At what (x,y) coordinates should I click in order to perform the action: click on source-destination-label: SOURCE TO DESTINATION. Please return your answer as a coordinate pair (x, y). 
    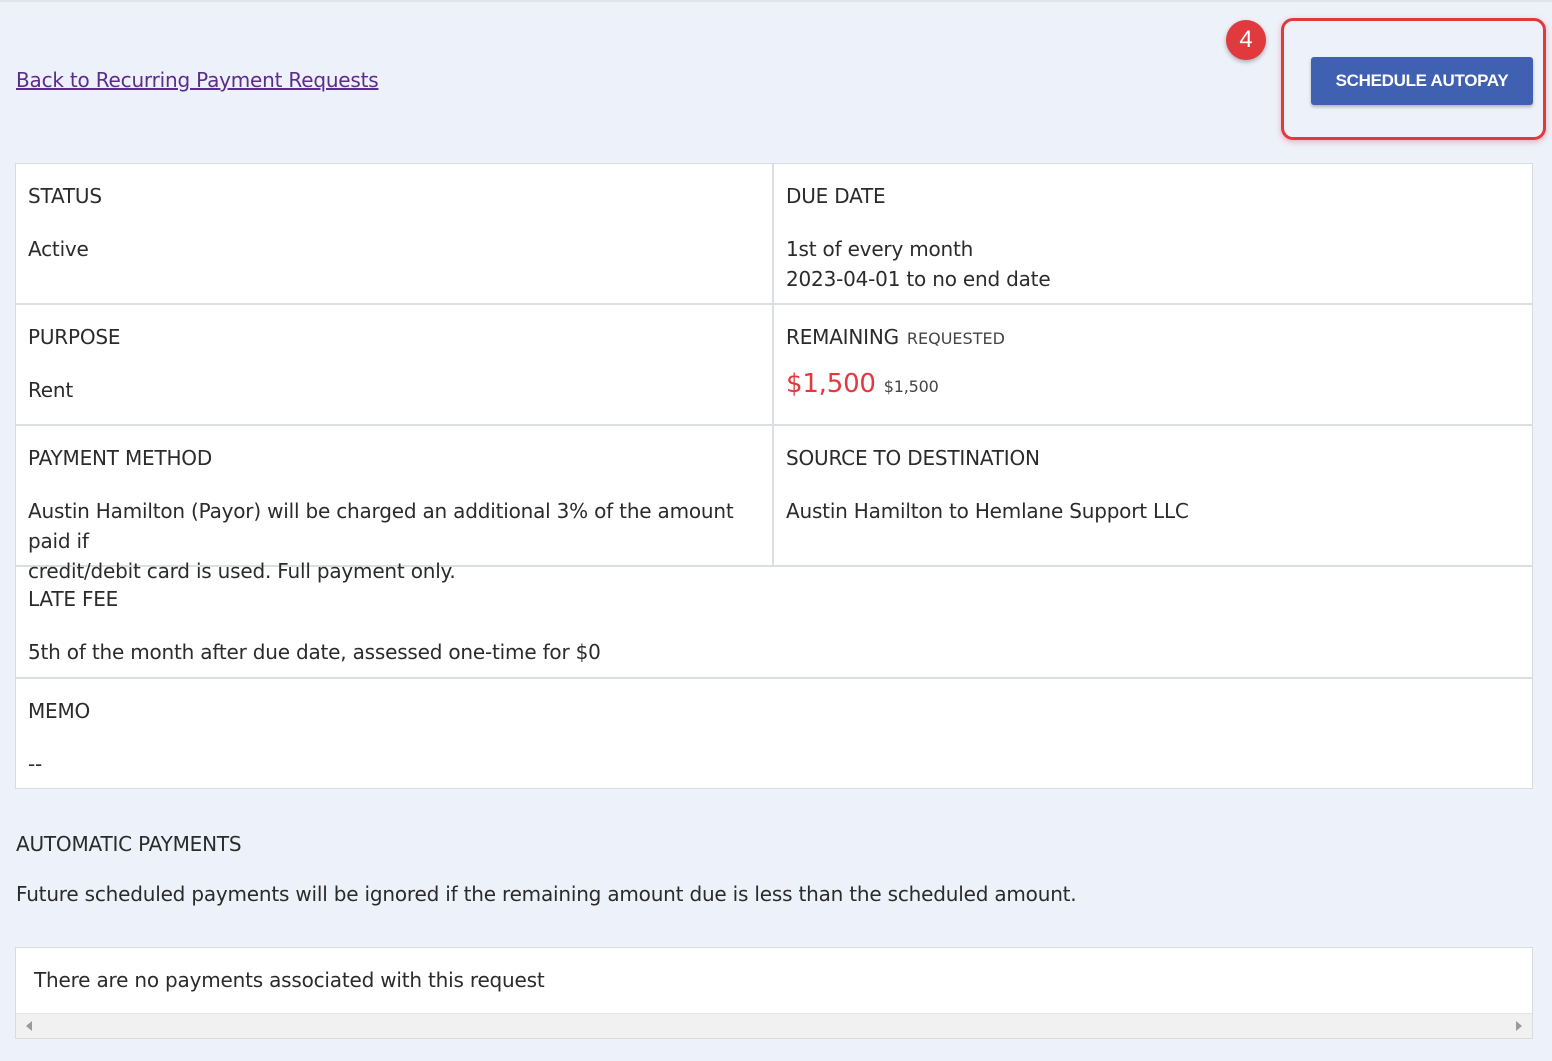
    Looking at the image, I should click on (913, 458).